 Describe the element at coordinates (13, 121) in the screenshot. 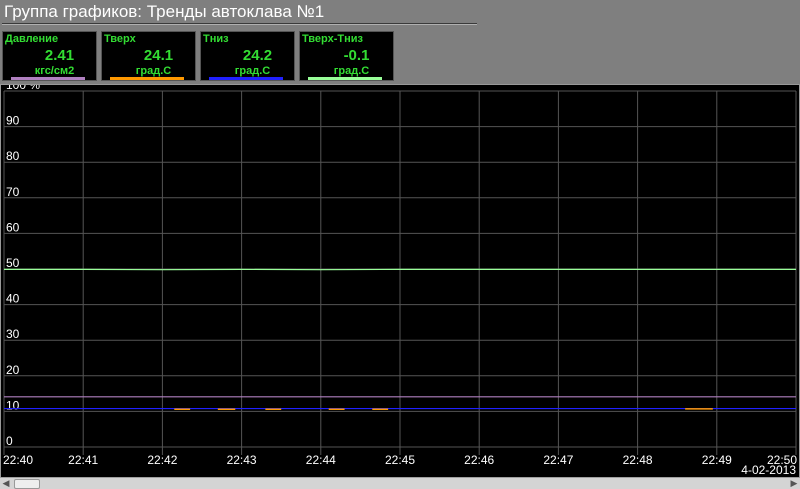

I see `y-tick-label: 90` at that location.